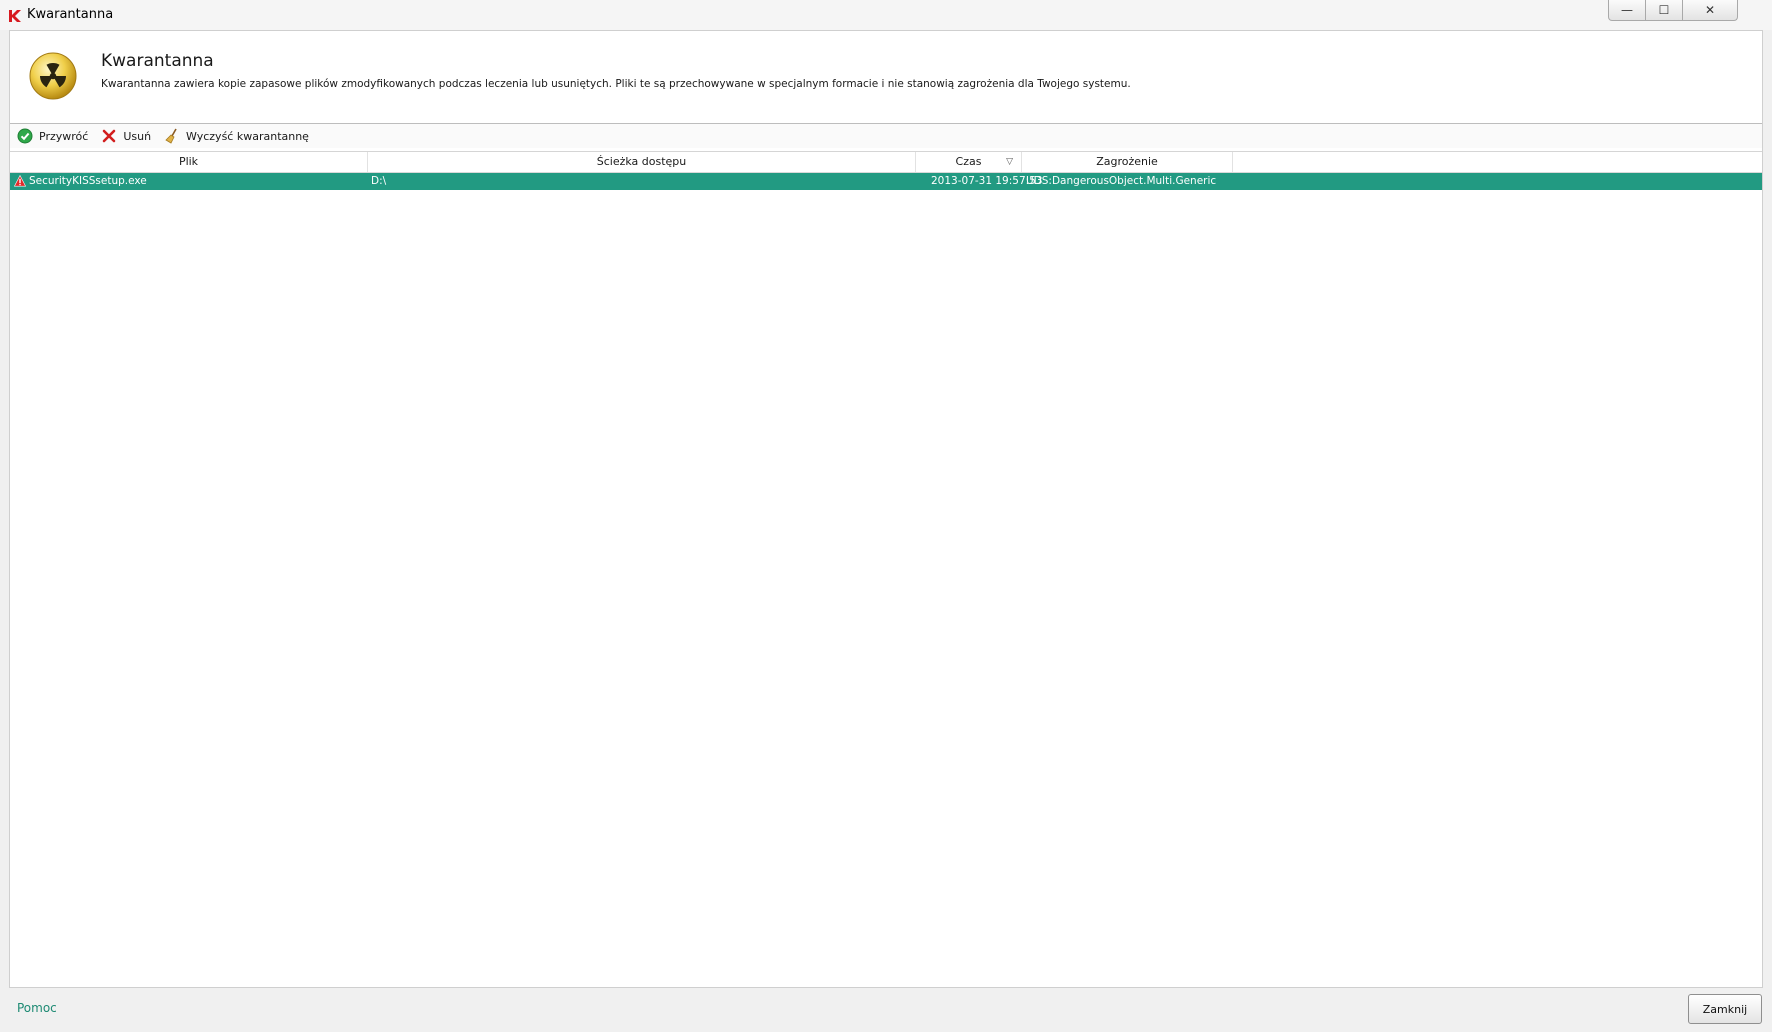 This screenshot has height=1032, width=1772. Describe the element at coordinates (64, 136) in the screenshot. I see `restore-label: Przywróć` at that location.